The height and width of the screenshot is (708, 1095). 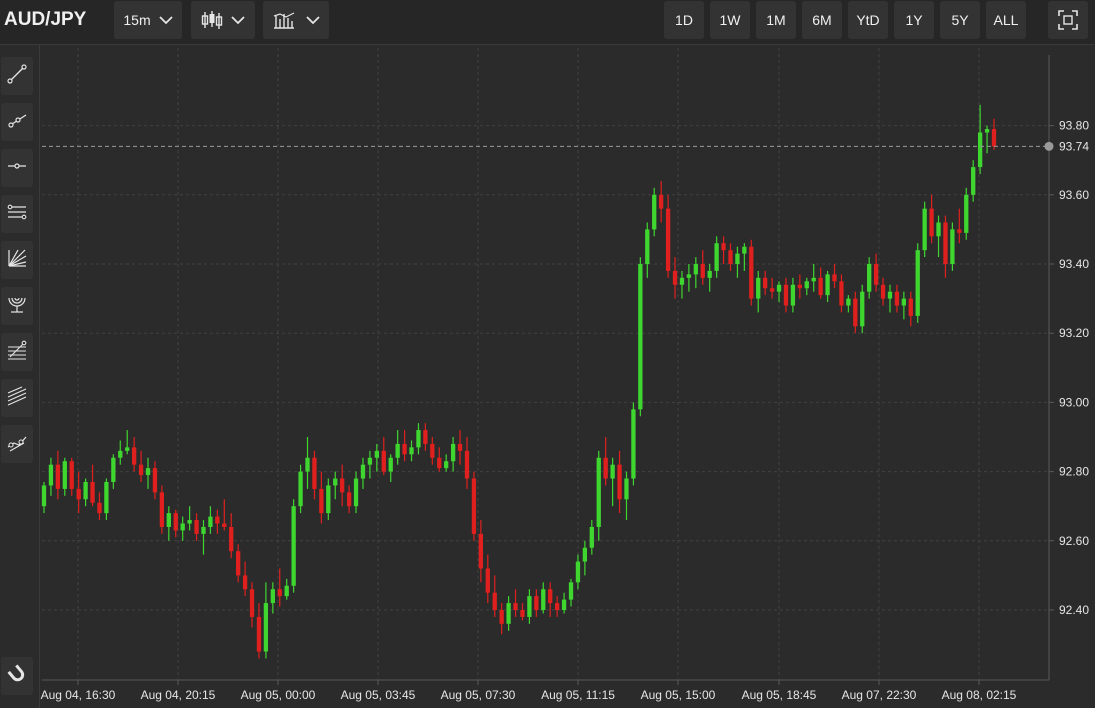 I want to click on last-price-label: 93.74, so click(x=1074, y=146).